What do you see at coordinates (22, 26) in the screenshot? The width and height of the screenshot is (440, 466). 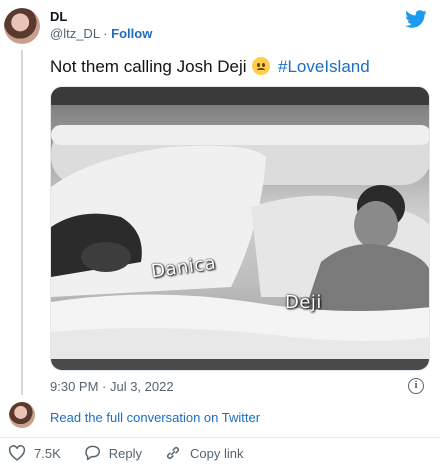 I see `author-avatar` at bounding box center [22, 26].